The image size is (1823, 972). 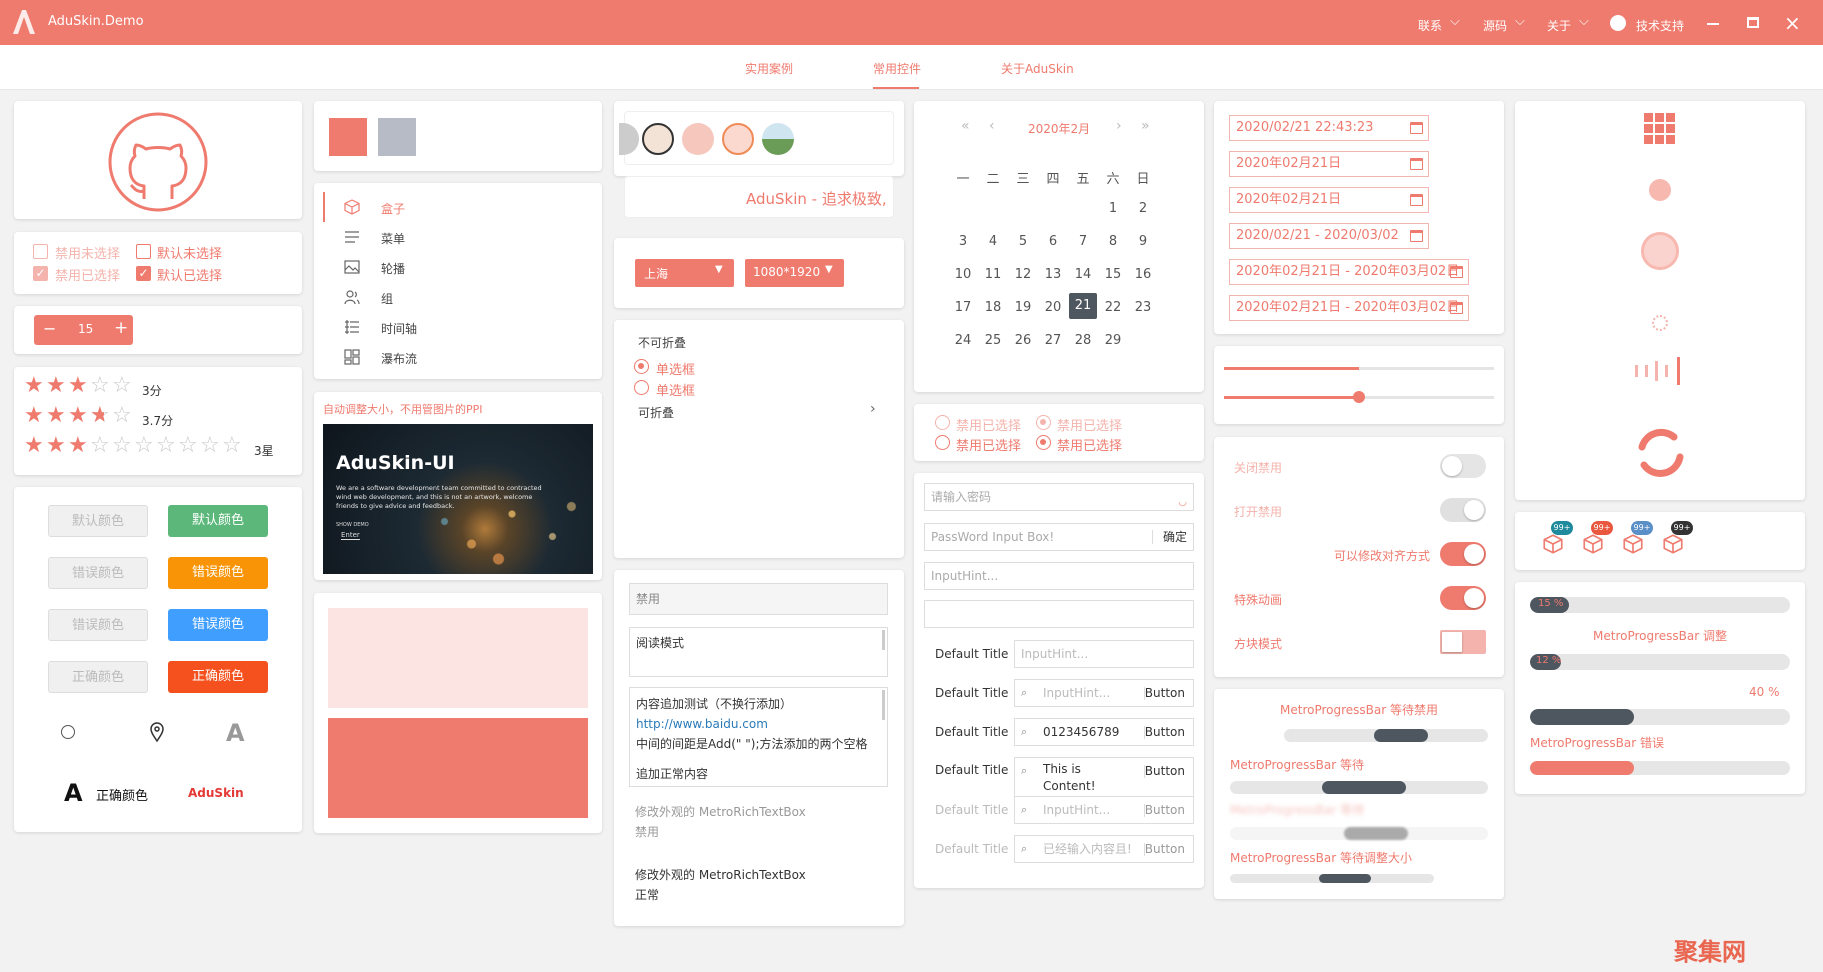 What do you see at coordinates (1113, 340) in the screenshot?
I see `calendar-day: 29` at bounding box center [1113, 340].